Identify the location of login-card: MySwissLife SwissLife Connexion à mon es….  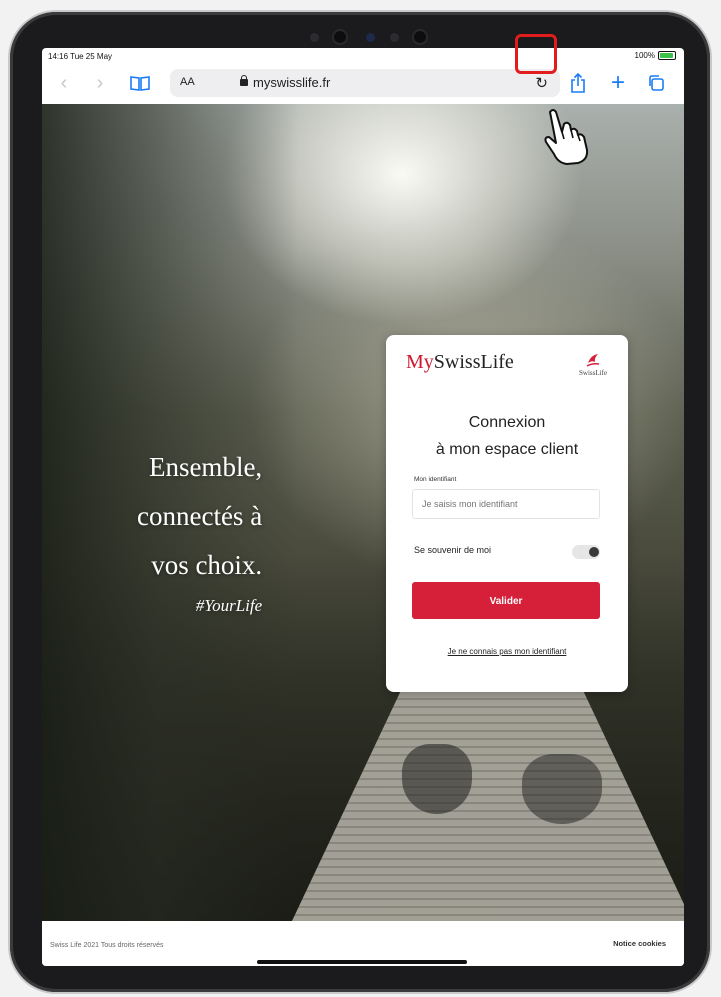
(507, 513).